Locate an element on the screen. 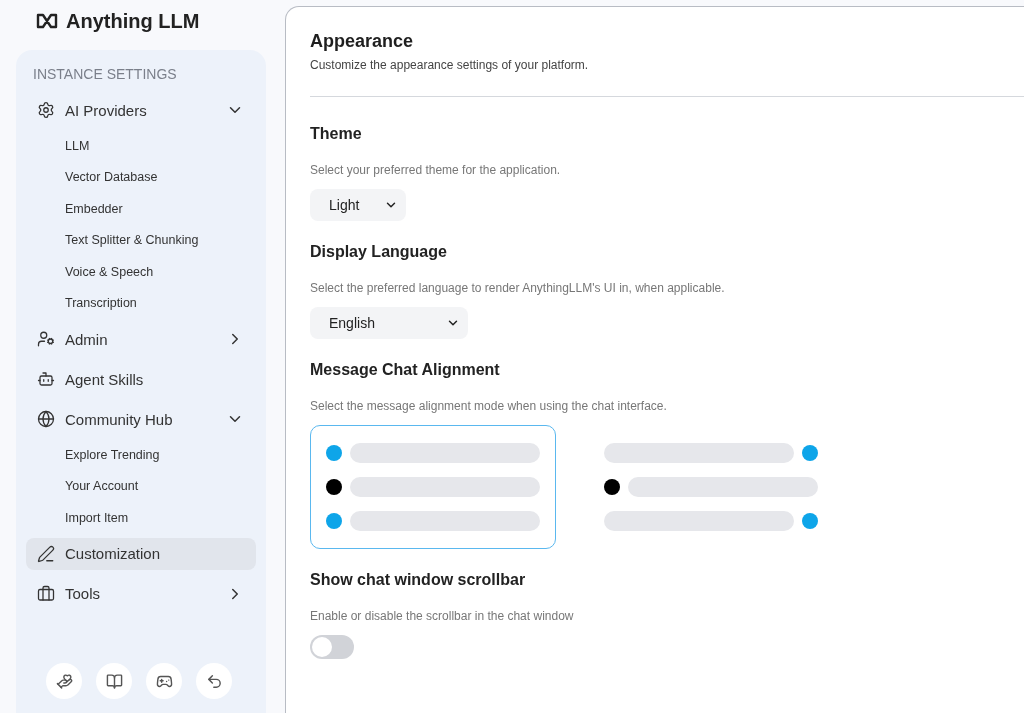 This screenshot has width=1024, height=713. undo-icon is located at coordinates (214, 681).